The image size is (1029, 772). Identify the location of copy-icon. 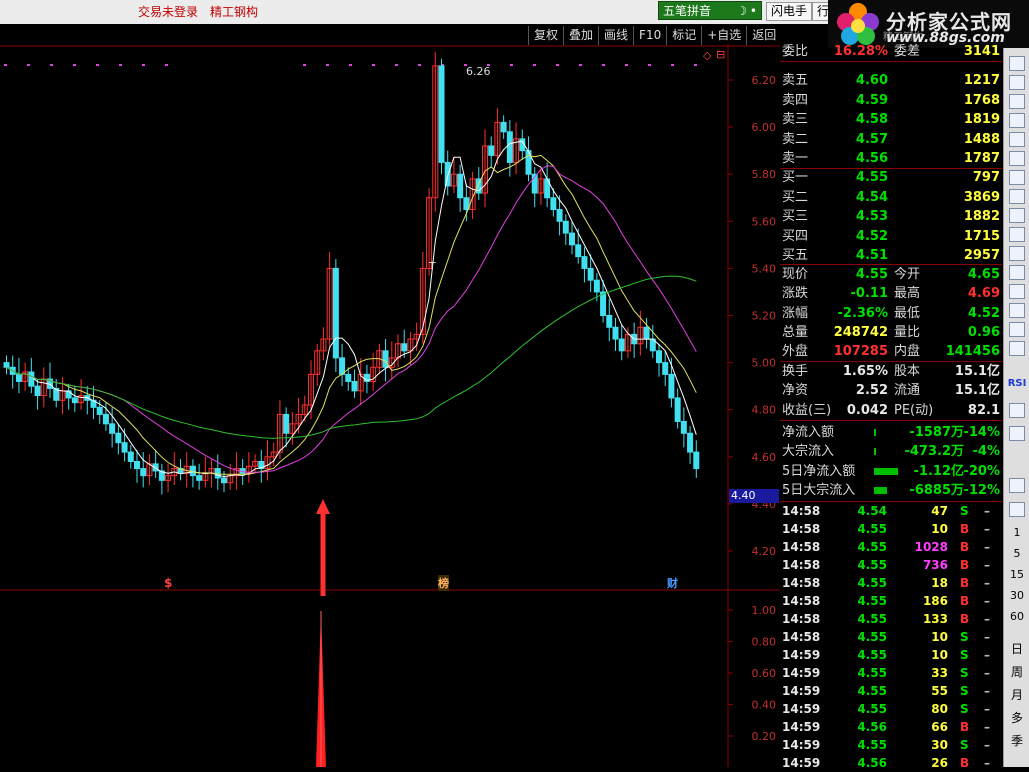
(1017, 410).